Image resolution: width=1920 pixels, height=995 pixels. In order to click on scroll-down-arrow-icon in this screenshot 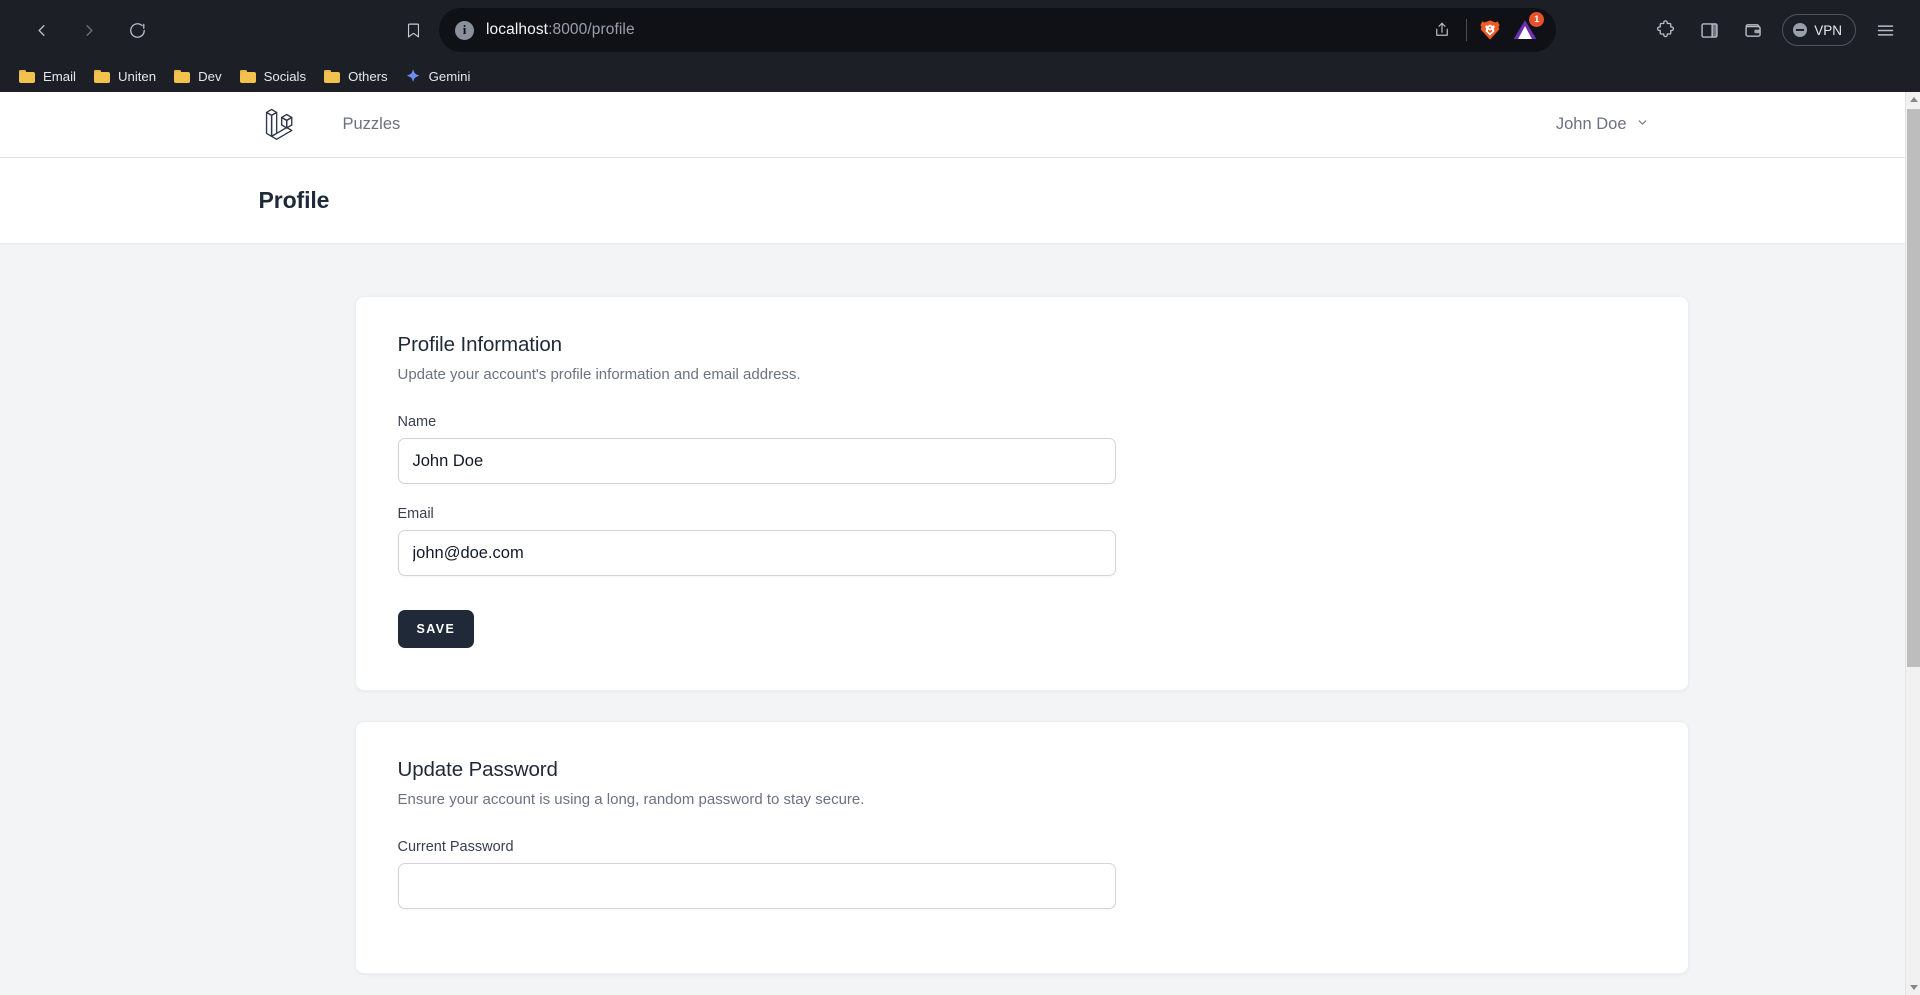, I will do `click(1913, 987)`.